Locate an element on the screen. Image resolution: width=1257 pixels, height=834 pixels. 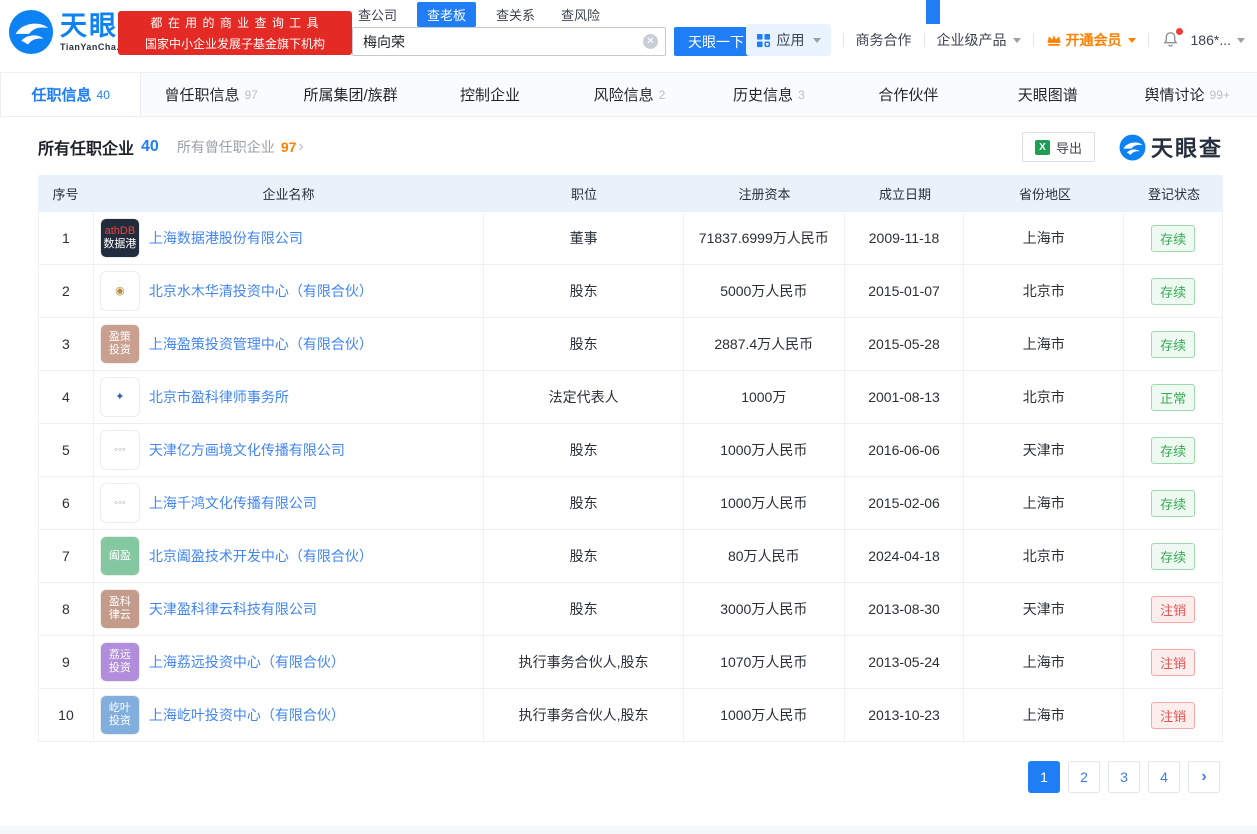
tab-controlled-companies: 控制企业 is located at coordinates (489, 94).